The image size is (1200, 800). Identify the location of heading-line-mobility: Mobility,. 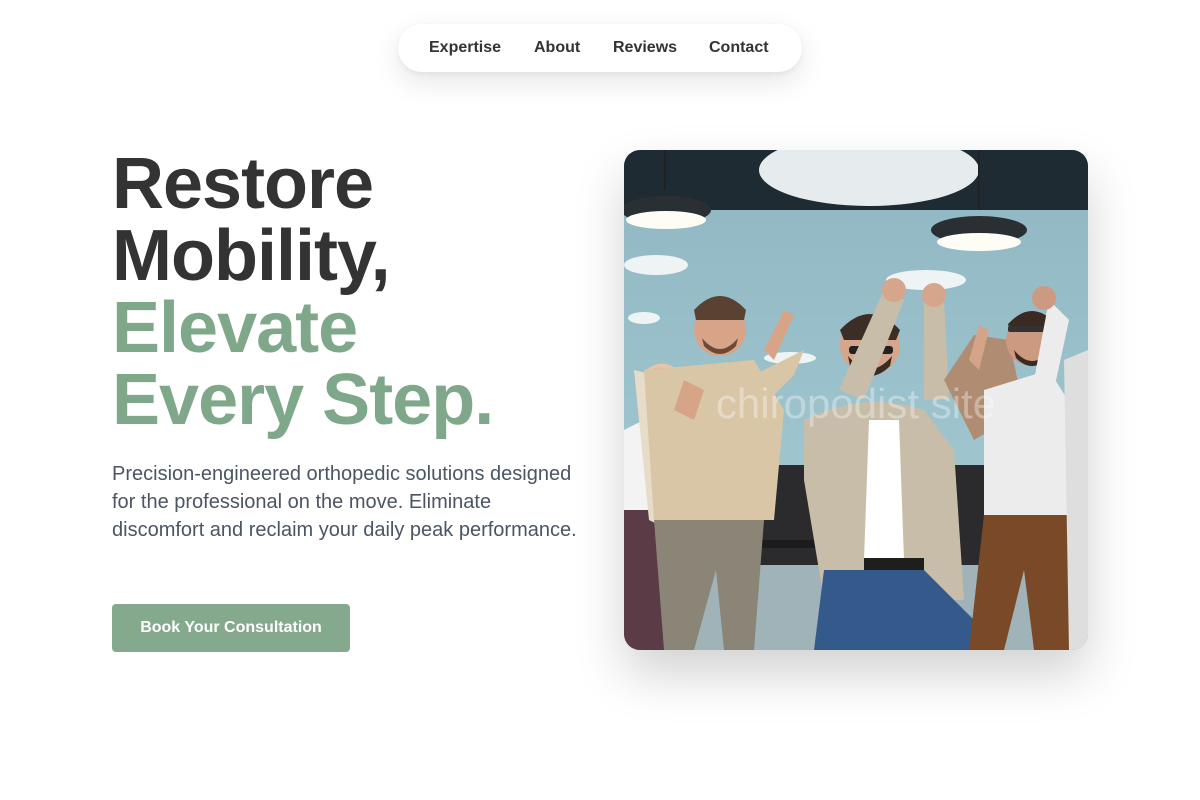
(251, 256).